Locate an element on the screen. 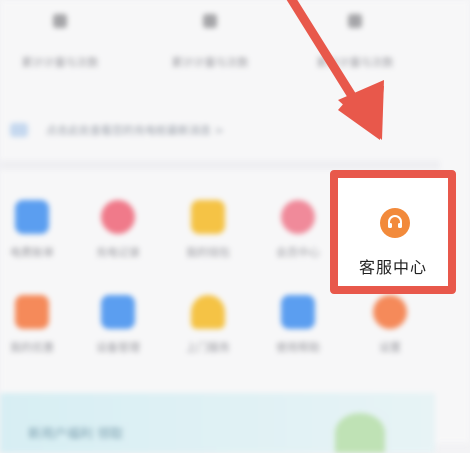 The width and height of the screenshot is (470, 453). customer-service-button: 客服中心 is located at coordinates (393, 232).